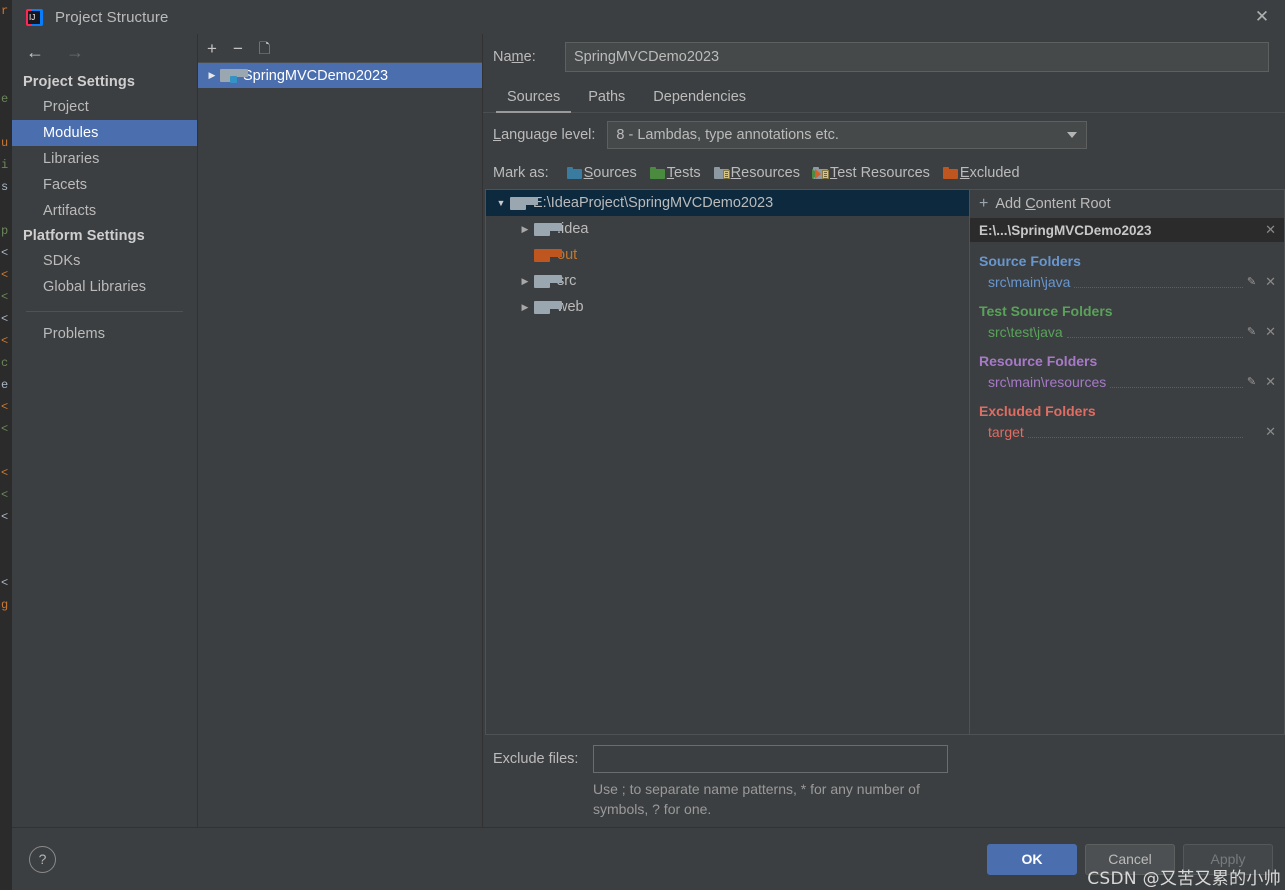  Describe the element at coordinates (727, 229) in the screenshot. I see `tree-node: ▶ .idea` at that location.